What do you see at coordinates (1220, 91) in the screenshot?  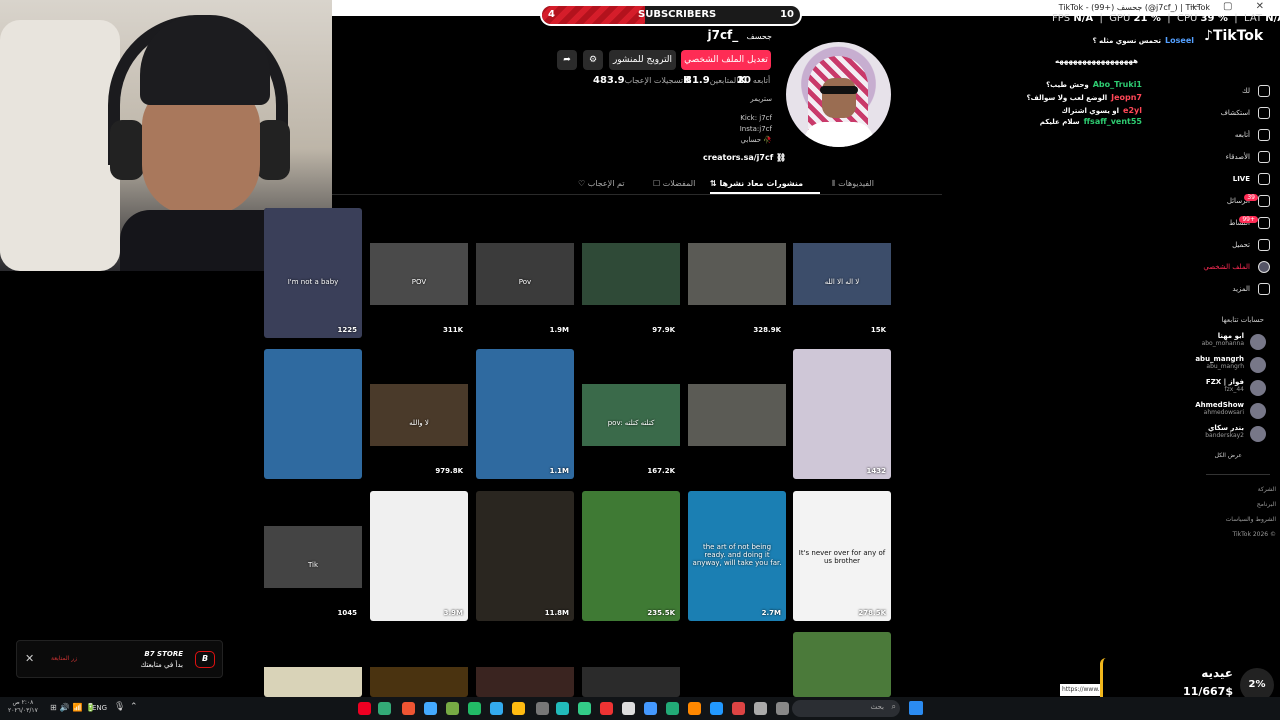 I see `sidebar-item: لك` at bounding box center [1220, 91].